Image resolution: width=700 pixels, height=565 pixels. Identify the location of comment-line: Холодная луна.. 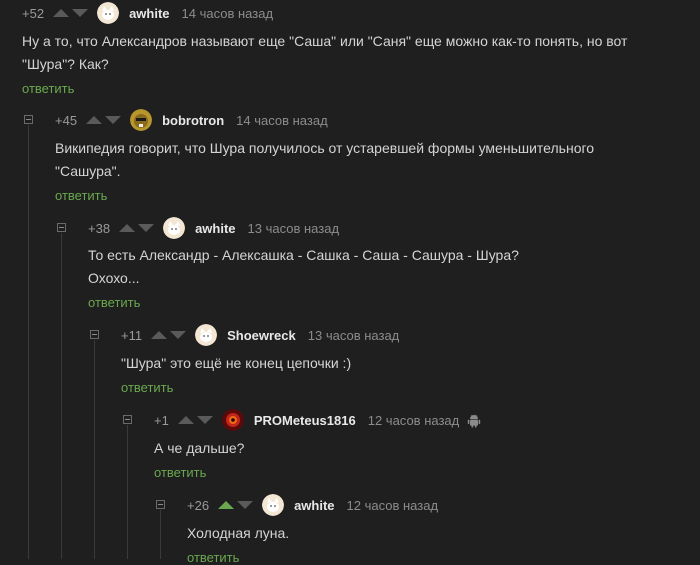
(238, 533).